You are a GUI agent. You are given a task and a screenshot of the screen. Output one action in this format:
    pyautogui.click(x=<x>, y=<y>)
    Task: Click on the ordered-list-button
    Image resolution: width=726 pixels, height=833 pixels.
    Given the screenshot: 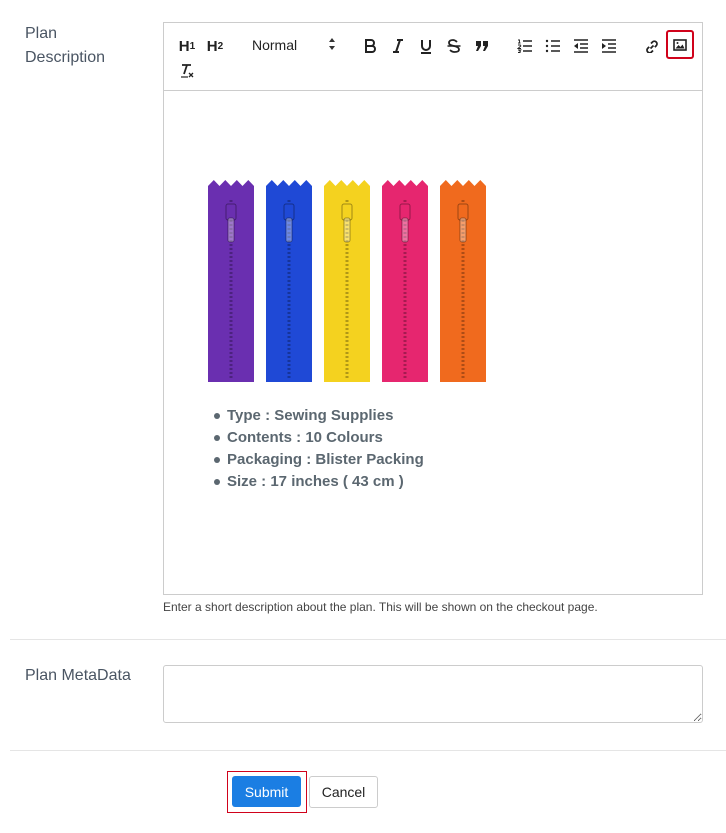 What is the action you would take?
    pyautogui.click(x=525, y=46)
    